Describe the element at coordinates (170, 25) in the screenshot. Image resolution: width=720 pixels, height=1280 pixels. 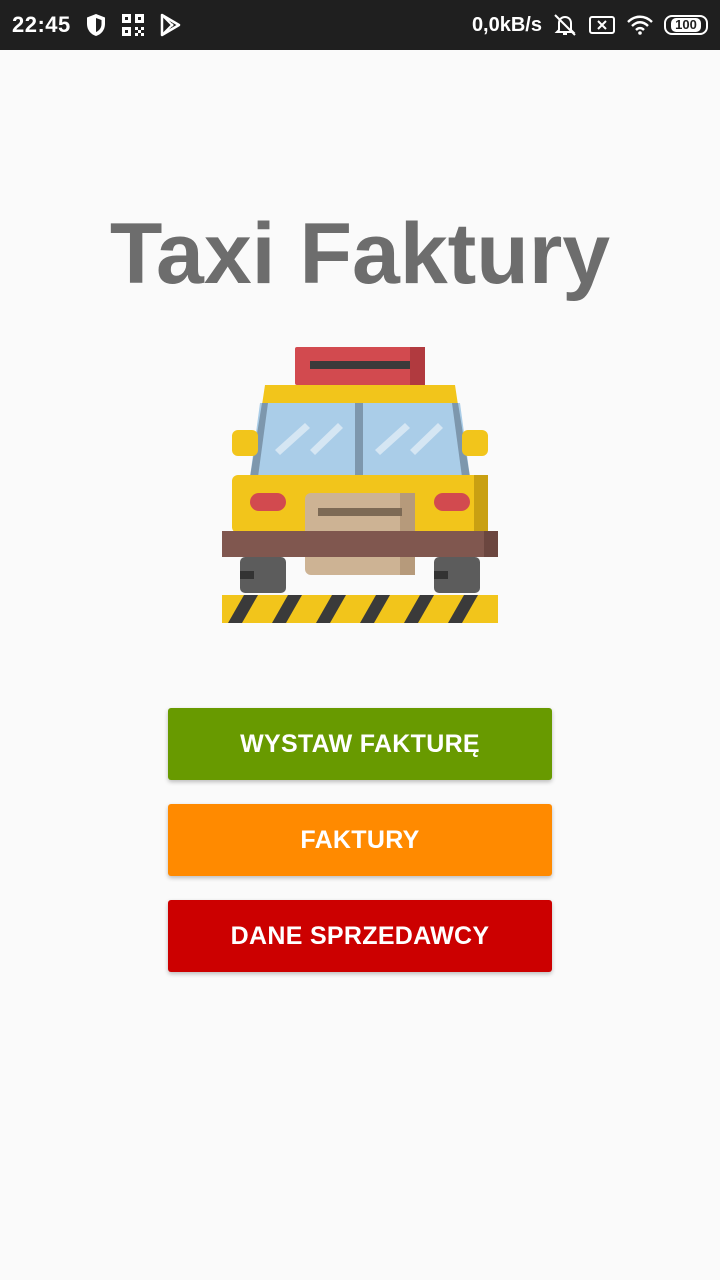
I see `play-store-icon` at that location.